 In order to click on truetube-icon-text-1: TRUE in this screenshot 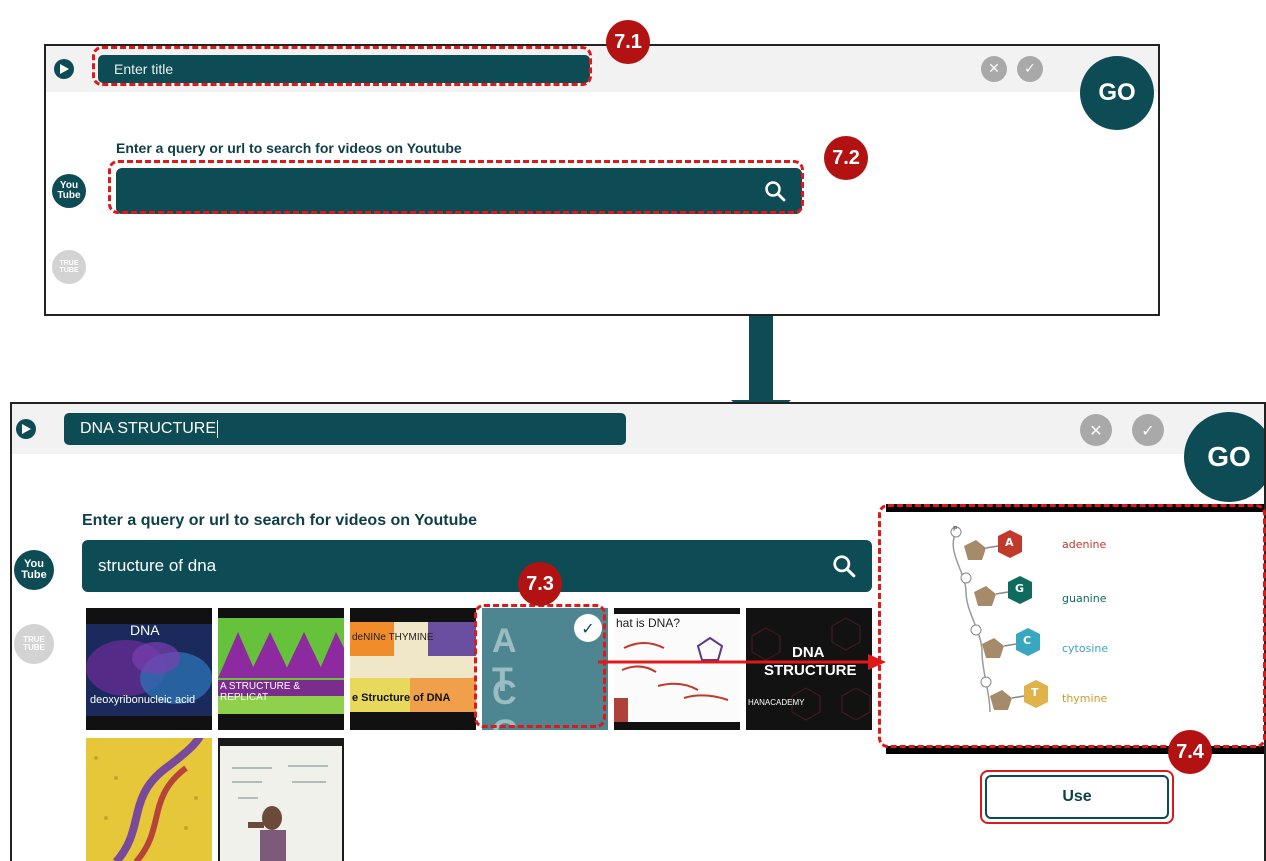, I will do `click(69, 263)`.